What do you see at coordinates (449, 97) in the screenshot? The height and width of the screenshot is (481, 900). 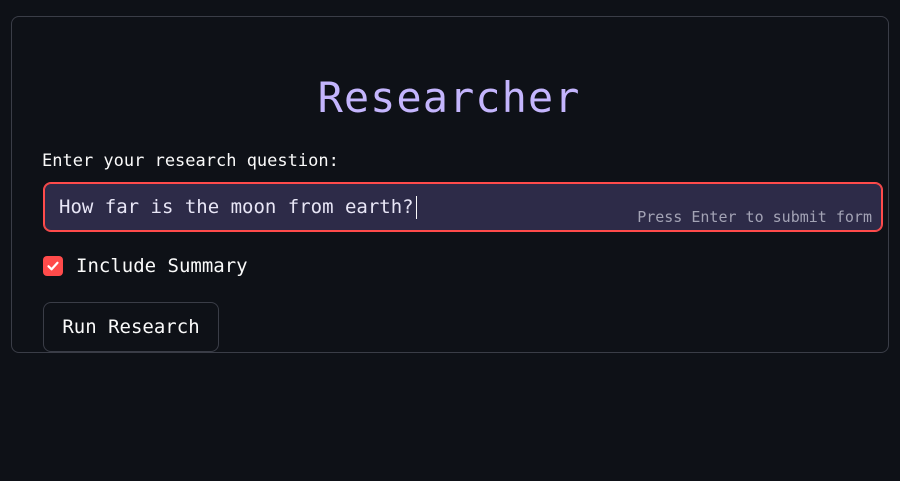 I see `page-title: Researcher` at bounding box center [449, 97].